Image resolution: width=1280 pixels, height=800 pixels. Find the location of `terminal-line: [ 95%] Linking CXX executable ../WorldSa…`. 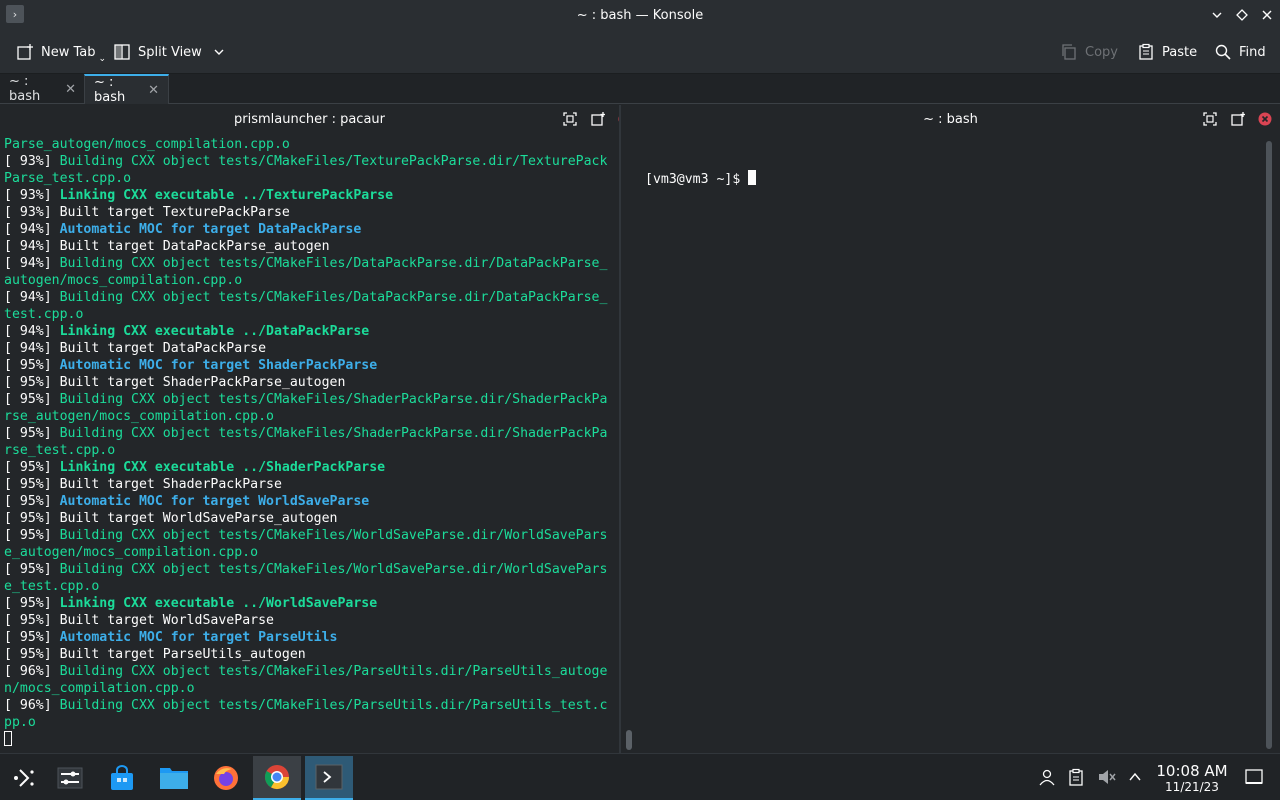

terminal-line: [ 95%] Linking CXX executable ../WorldSa… is located at coordinates (305, 603).